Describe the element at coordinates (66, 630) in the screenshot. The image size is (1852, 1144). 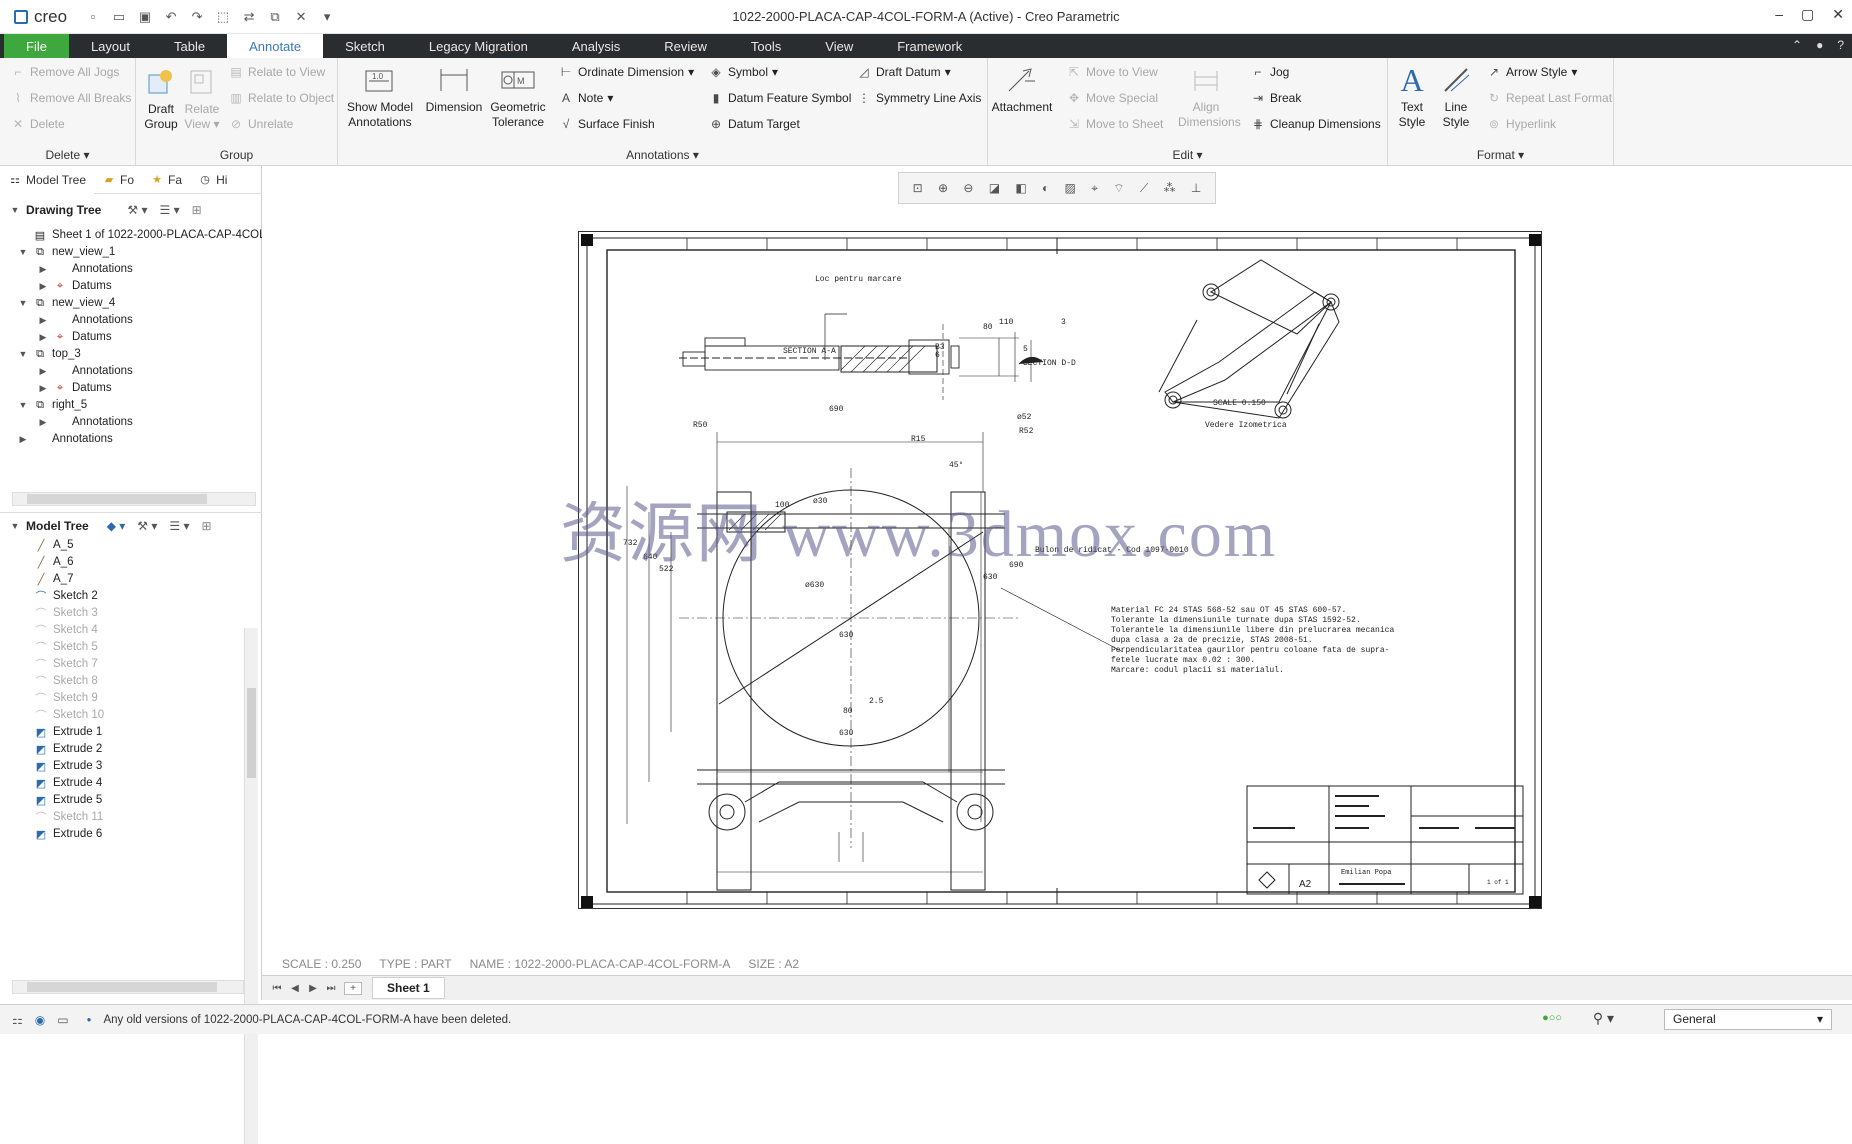
I see `model-tree-item: ⌒ Sketch 4` at that location.